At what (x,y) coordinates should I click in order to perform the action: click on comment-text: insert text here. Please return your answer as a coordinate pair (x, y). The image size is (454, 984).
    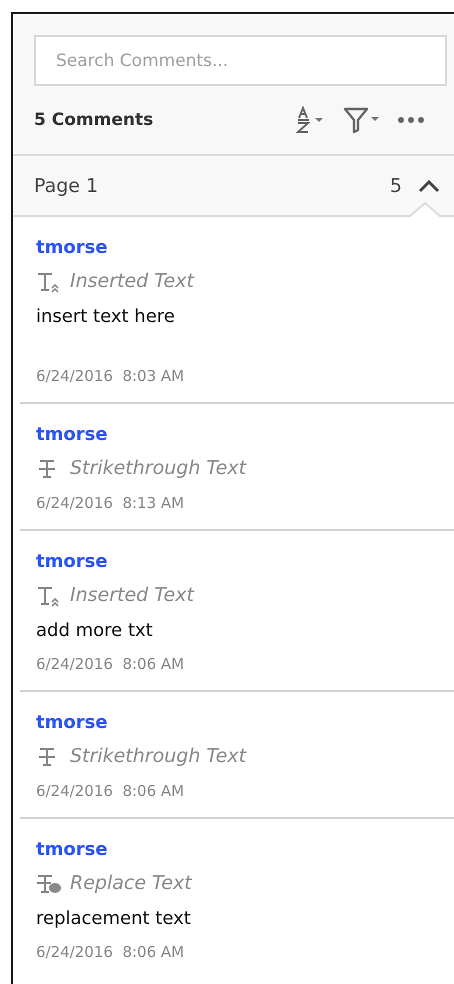
    Looking at the image, I should click on (106, 317).